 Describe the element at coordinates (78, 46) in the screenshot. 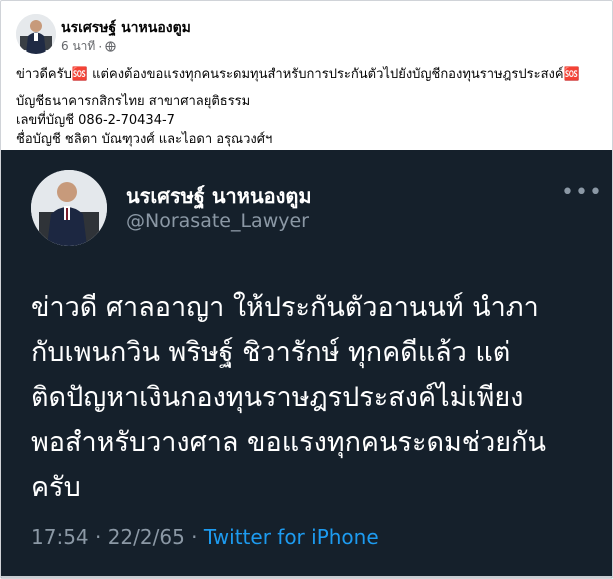

I see `post-time: 6 นาที` at that location.